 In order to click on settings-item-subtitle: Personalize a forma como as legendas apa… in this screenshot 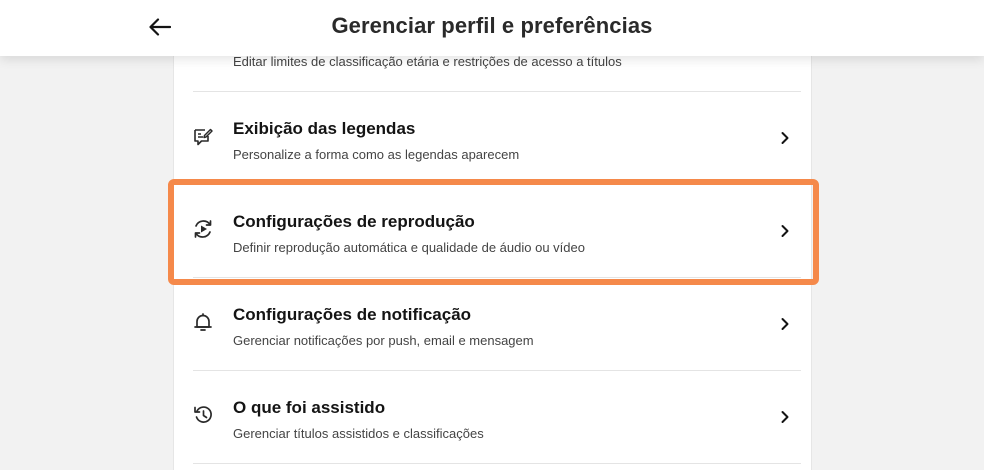, I will do `click(376, 154)`.